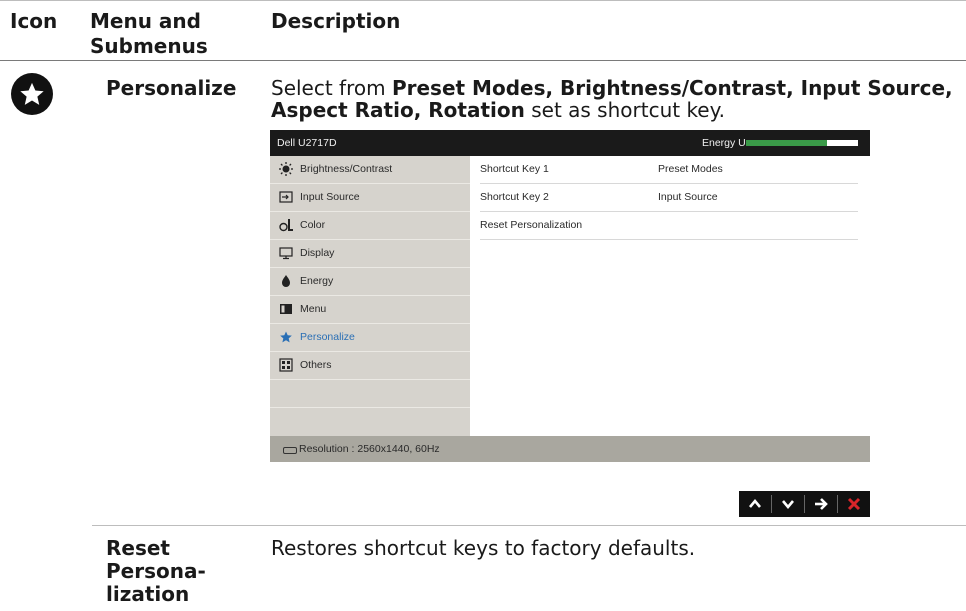 This screenshot has width=966, height=611. What do you see at coordinates (336, 21) in the screenshot?
I see `header-description: Description` at bounding box center [336, 21].